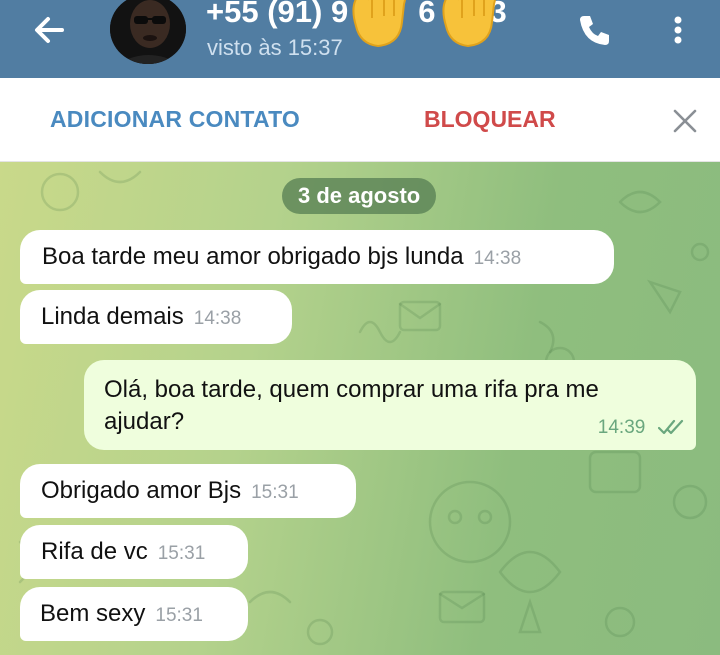 The width and height of the screenshot is (720, 655). I want to click on message-bubble-incoming: Bem sexy 15:31, so click(134, 614).